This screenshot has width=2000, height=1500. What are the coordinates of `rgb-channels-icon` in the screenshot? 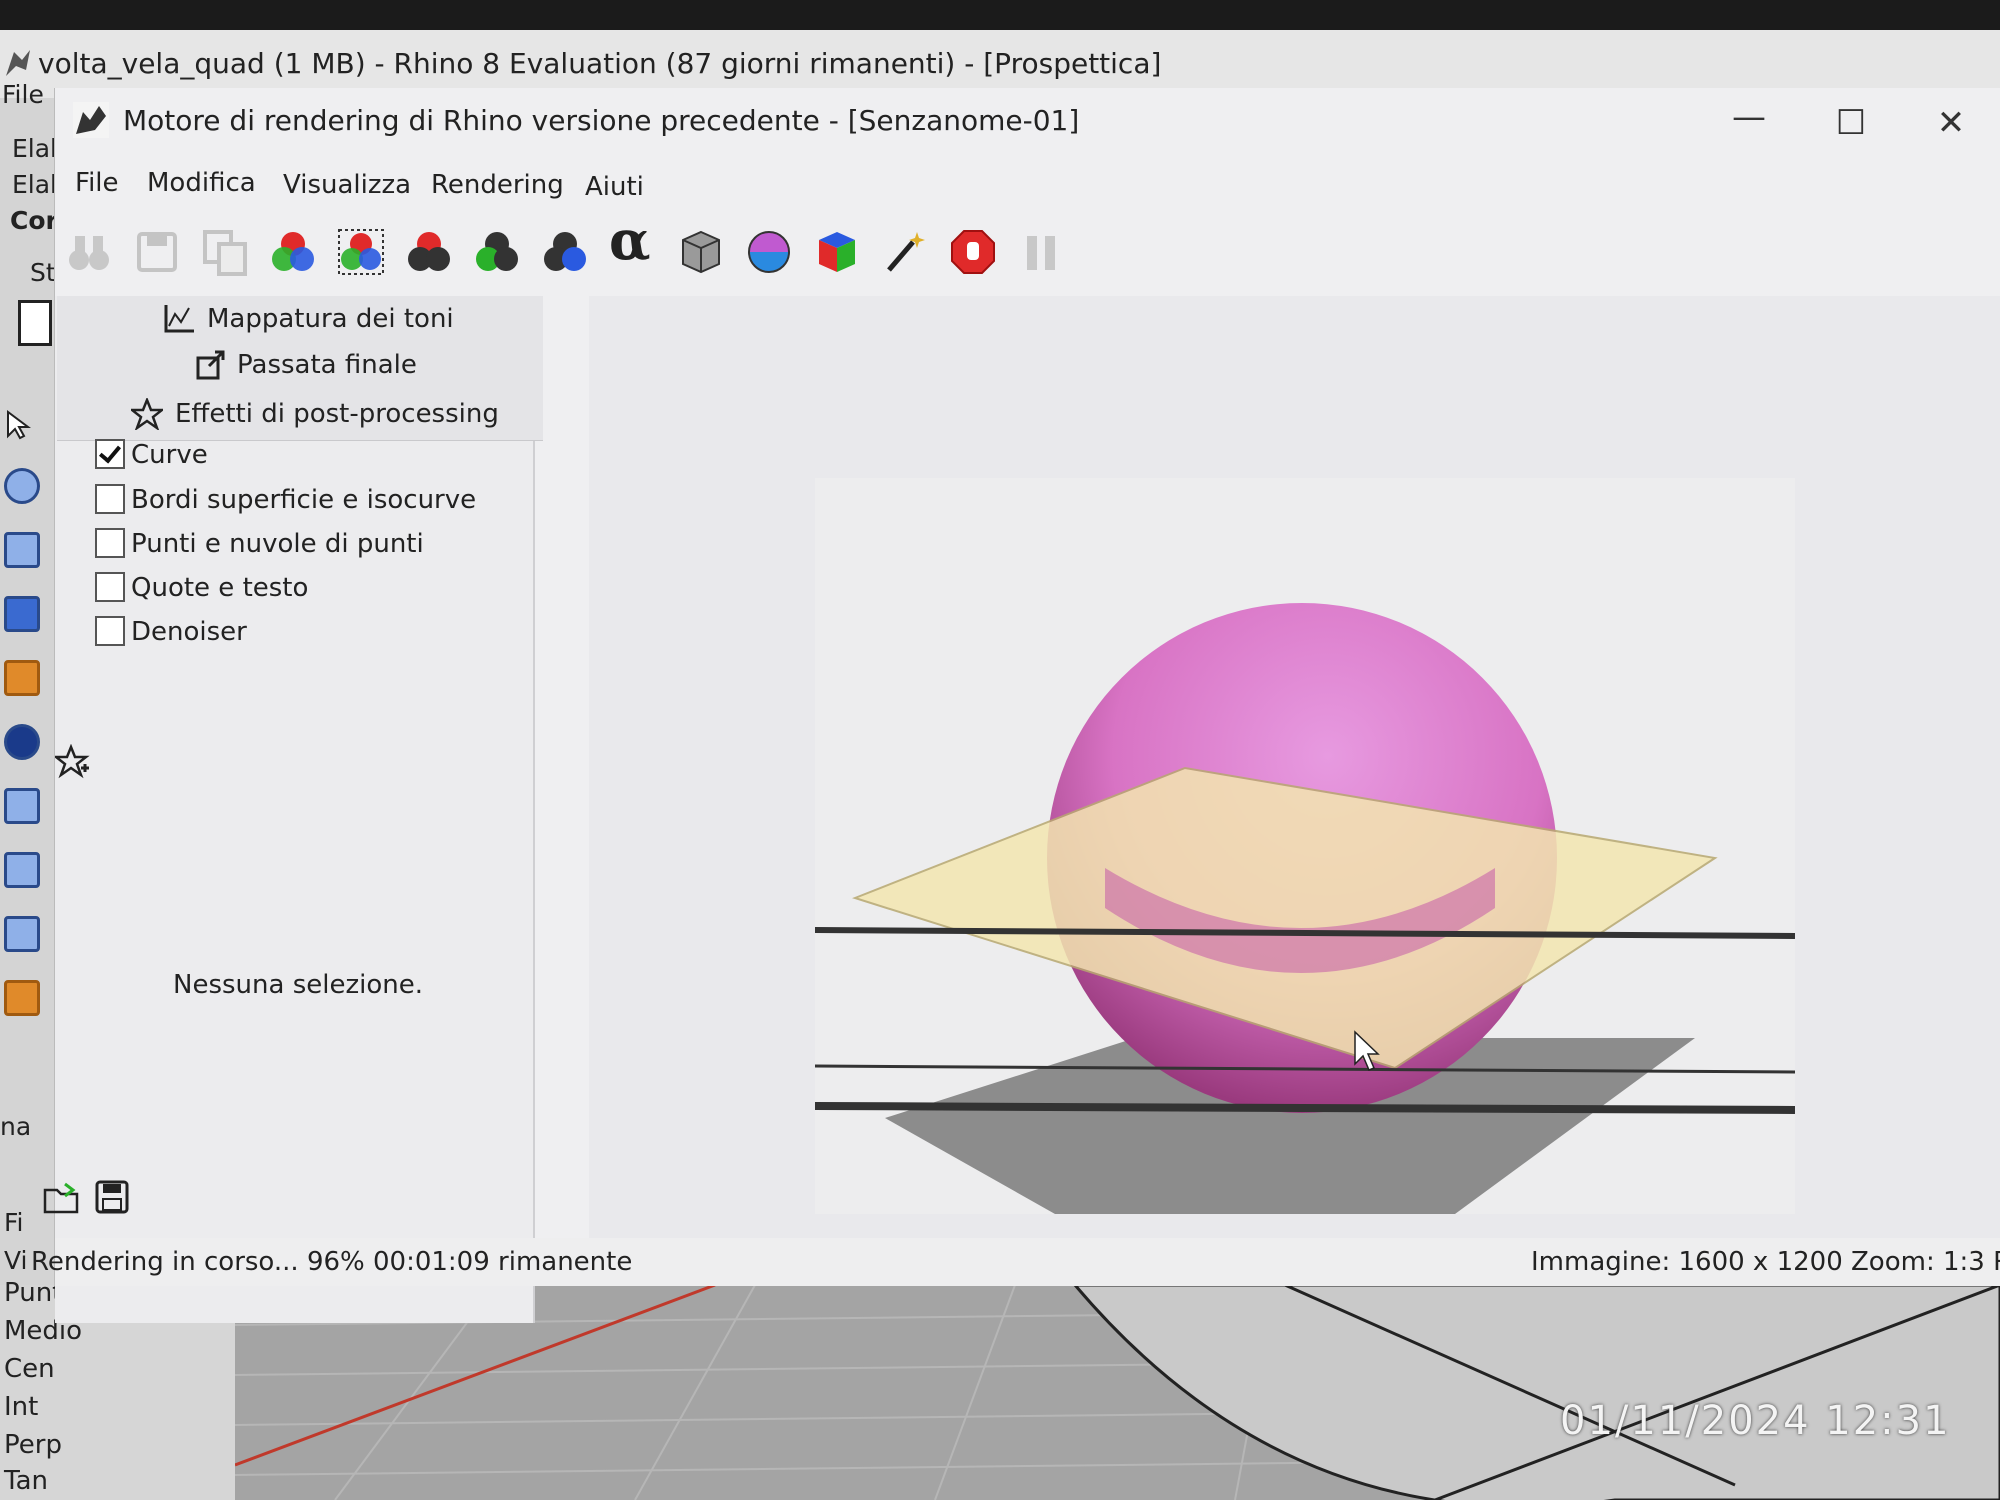 It's located at (293, 252).